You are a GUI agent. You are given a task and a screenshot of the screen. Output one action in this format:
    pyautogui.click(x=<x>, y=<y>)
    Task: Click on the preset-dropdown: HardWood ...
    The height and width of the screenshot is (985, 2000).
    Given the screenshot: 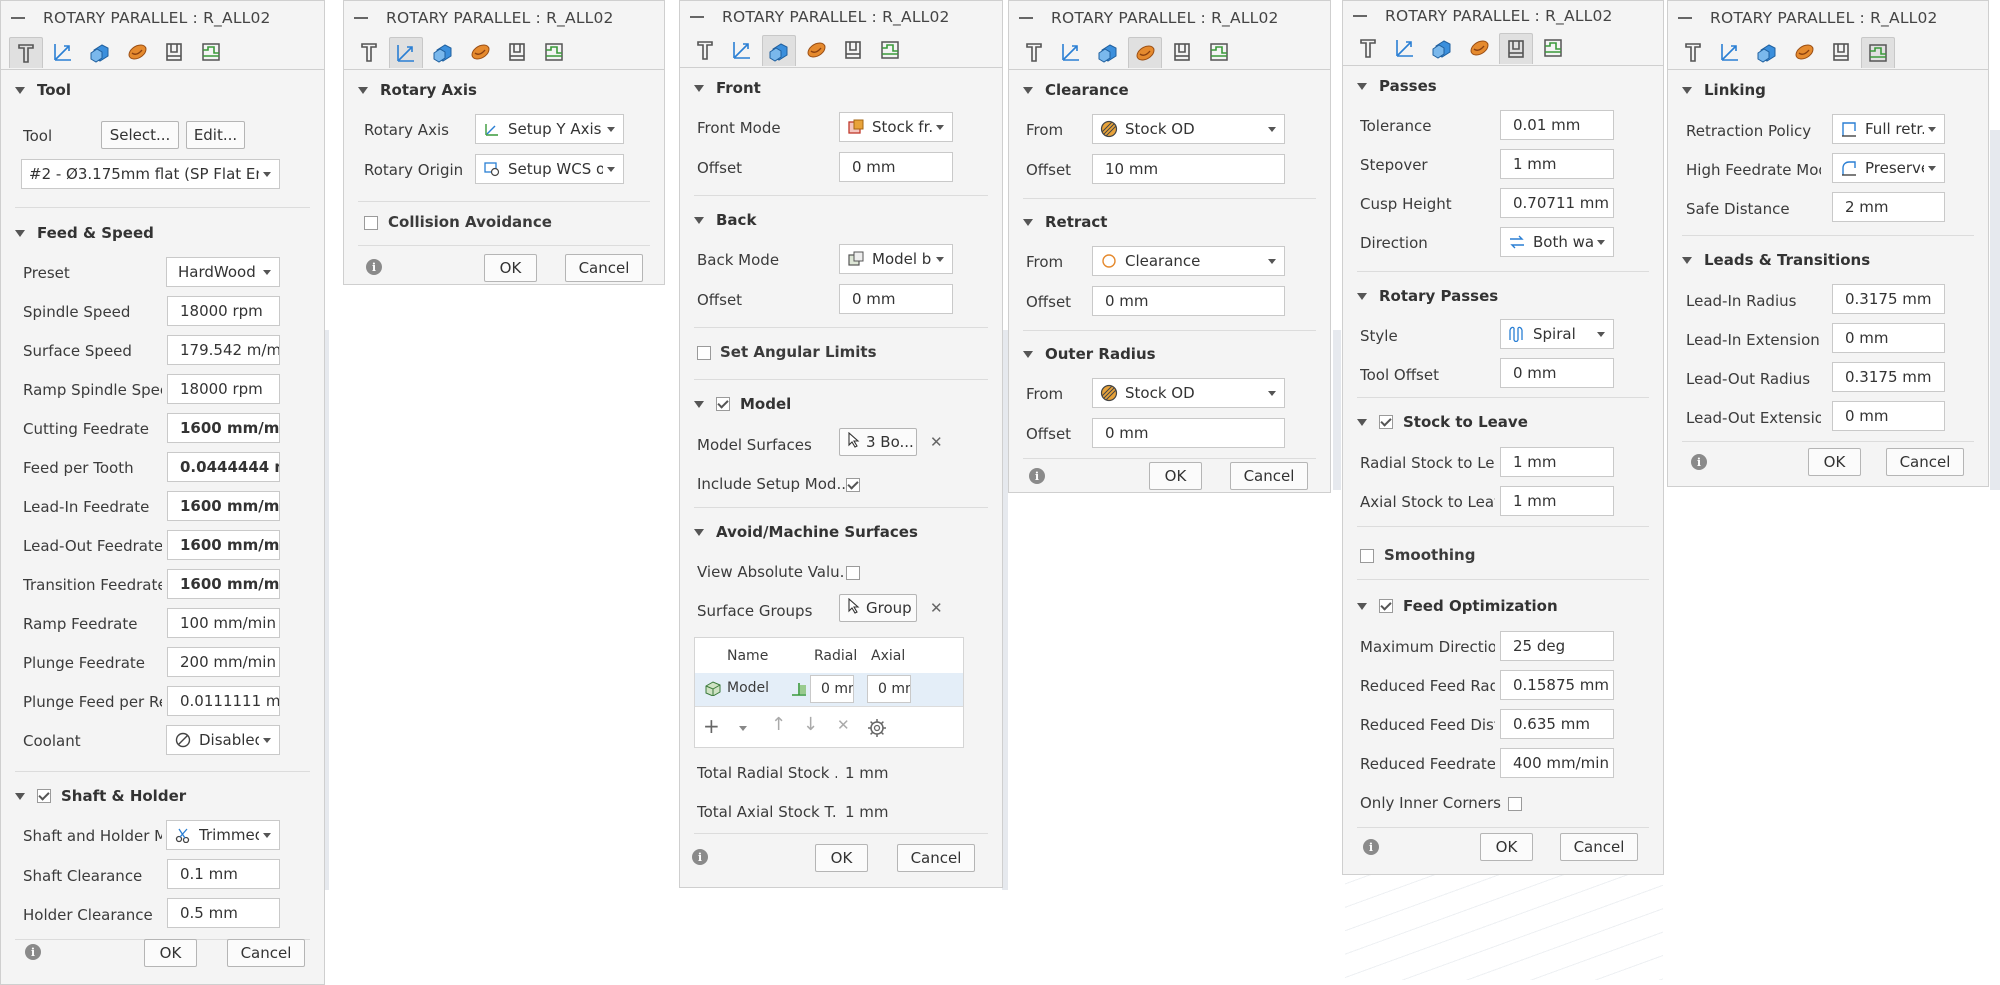 What is the action you would take?
    pyautogui.click(x=223, y=272)
    